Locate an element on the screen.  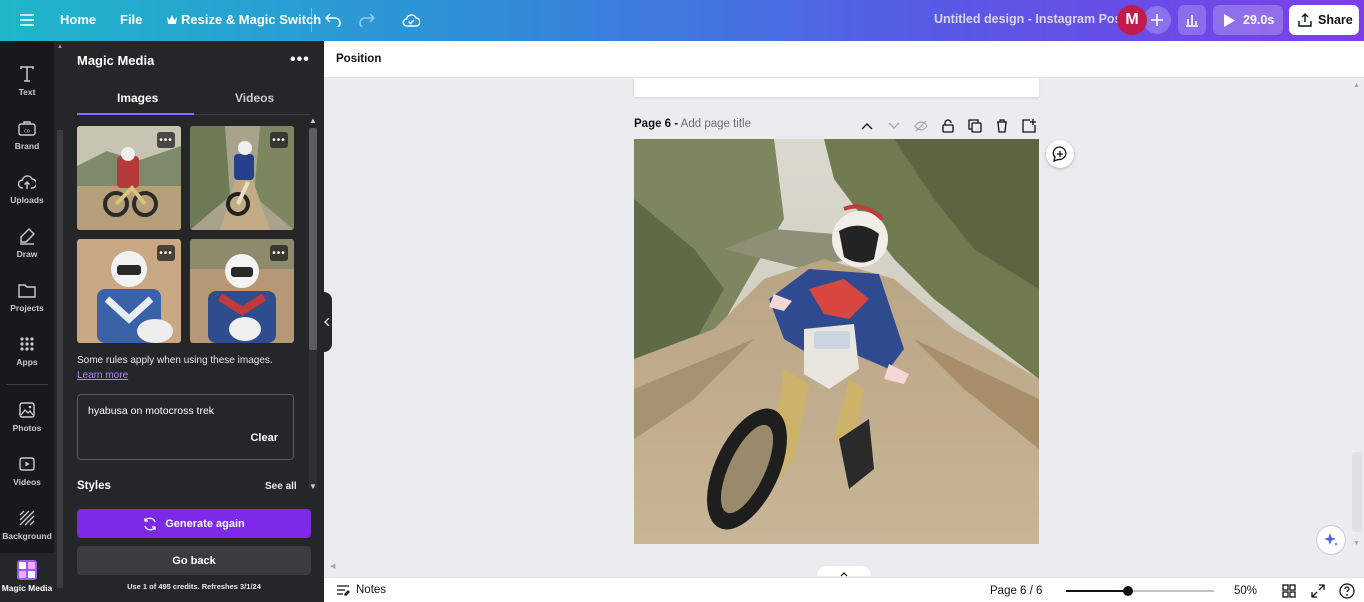
rail-item-brand: co Brand is located at coordinates (27, 136).